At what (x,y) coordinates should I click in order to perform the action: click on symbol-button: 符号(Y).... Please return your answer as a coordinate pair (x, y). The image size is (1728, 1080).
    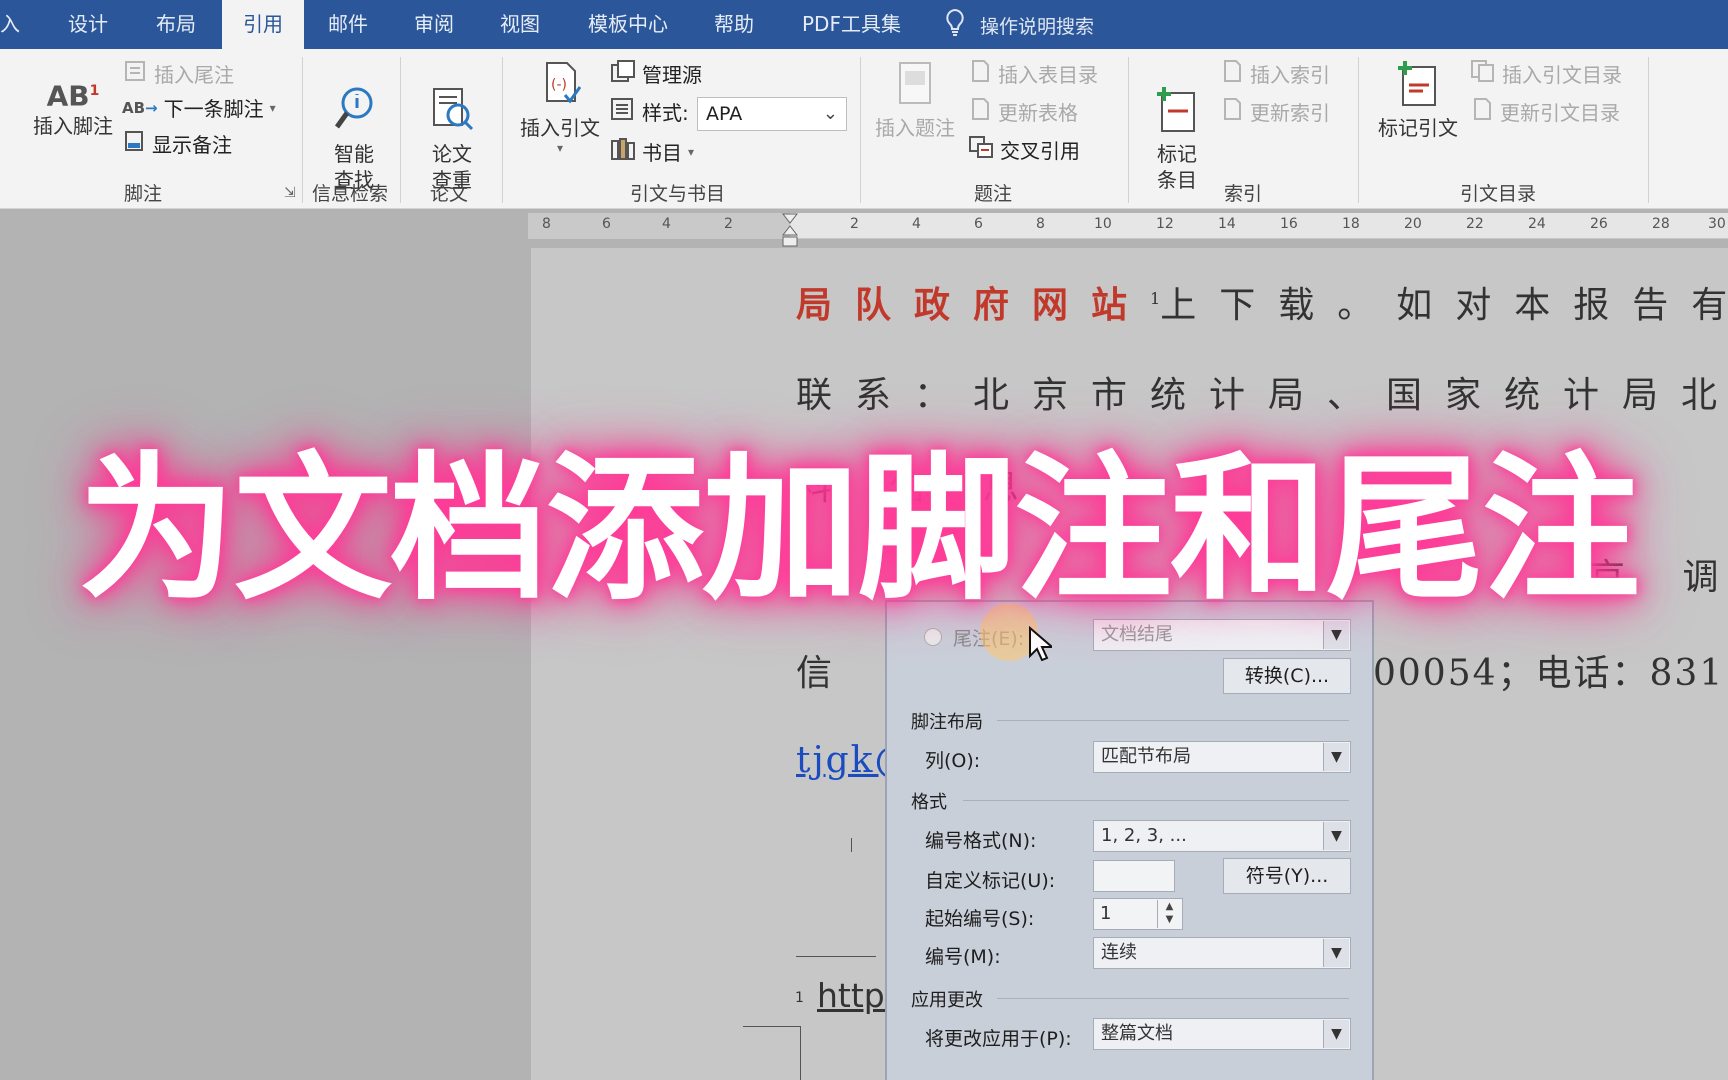
    Looking at the image, I should click on (1287, 876).